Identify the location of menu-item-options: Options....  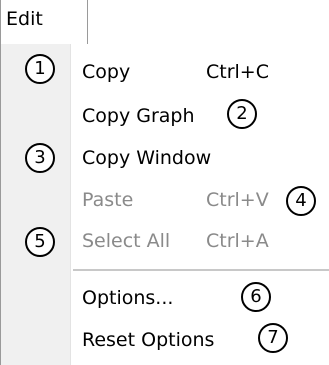
(164, 298).